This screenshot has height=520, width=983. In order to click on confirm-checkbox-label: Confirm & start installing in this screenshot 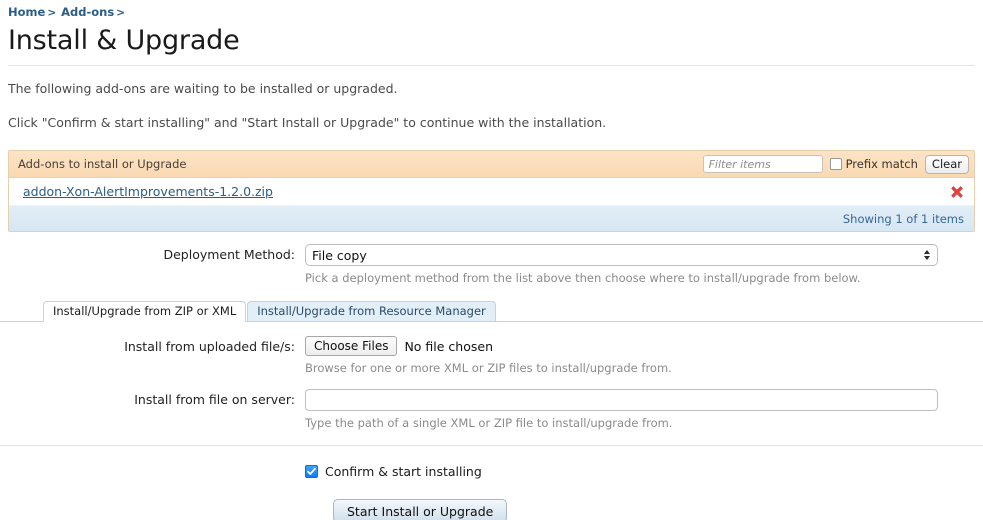, I will do `click(403, 471)`.